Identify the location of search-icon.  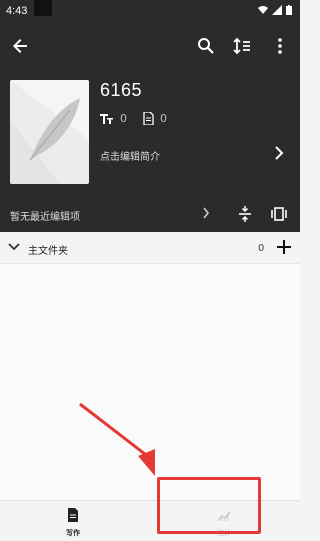
(206, 46).